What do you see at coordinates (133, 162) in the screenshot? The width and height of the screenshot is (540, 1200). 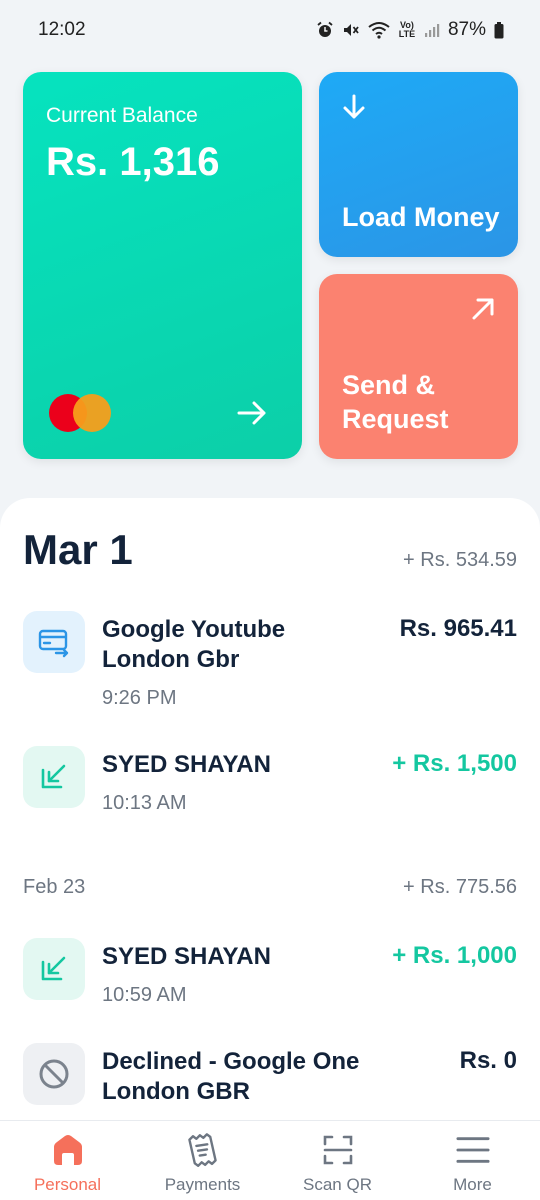 I see `balance-value: Rs. 1,316` at bounding box center [133, 162].